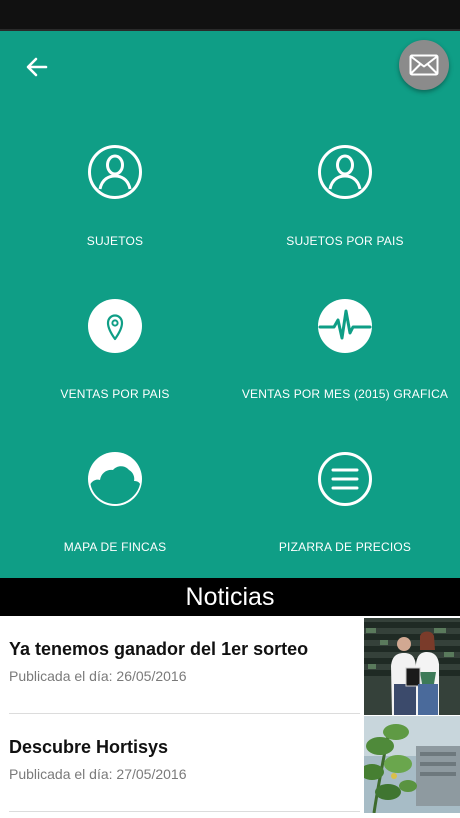 This screenshot has width=460, height=818. Describe the element at coordinates (345, 479) in the screenshot. I see `menu-lines-icon` at that location.